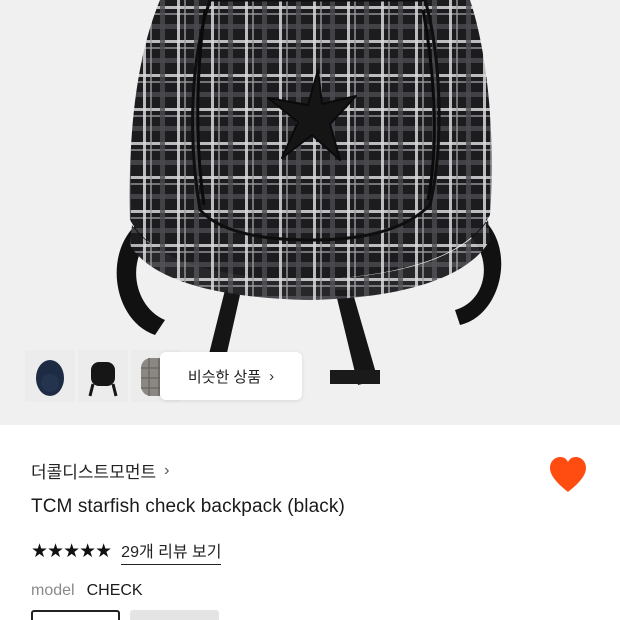 The height and width of the screenshot is (620, 620). I want to click on rating-row: ★★★★★ 29개 리뷰 보기, so click(126, 551).